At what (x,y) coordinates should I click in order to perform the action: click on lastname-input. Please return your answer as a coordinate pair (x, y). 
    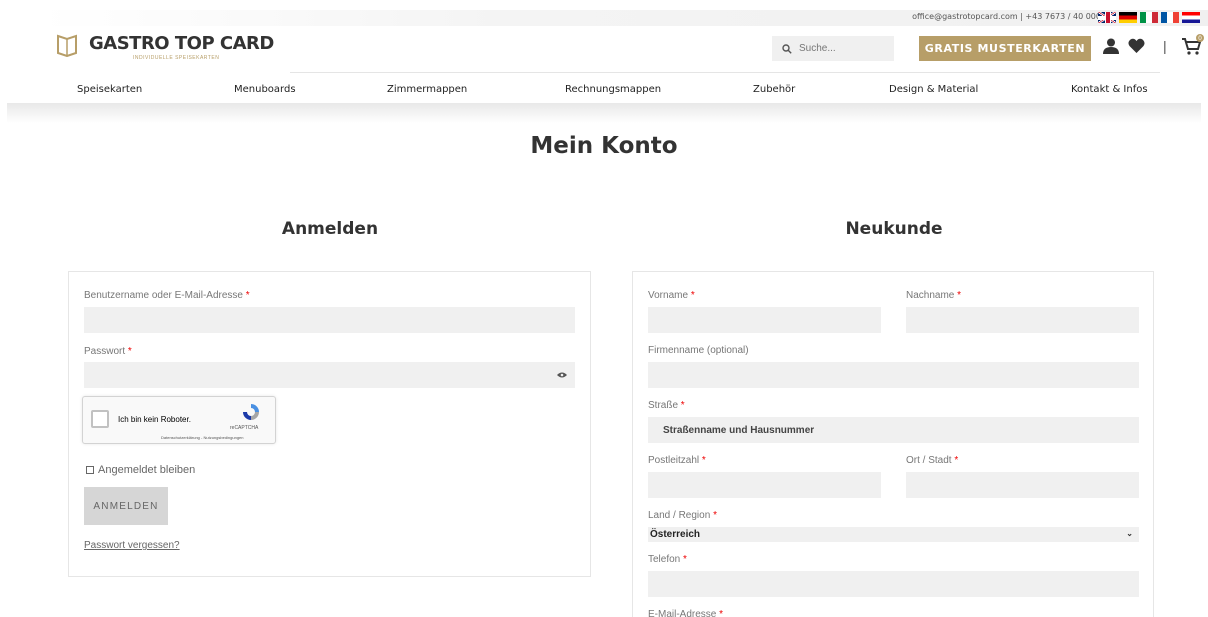
    Looking at the image, I should click on (1022, 320).